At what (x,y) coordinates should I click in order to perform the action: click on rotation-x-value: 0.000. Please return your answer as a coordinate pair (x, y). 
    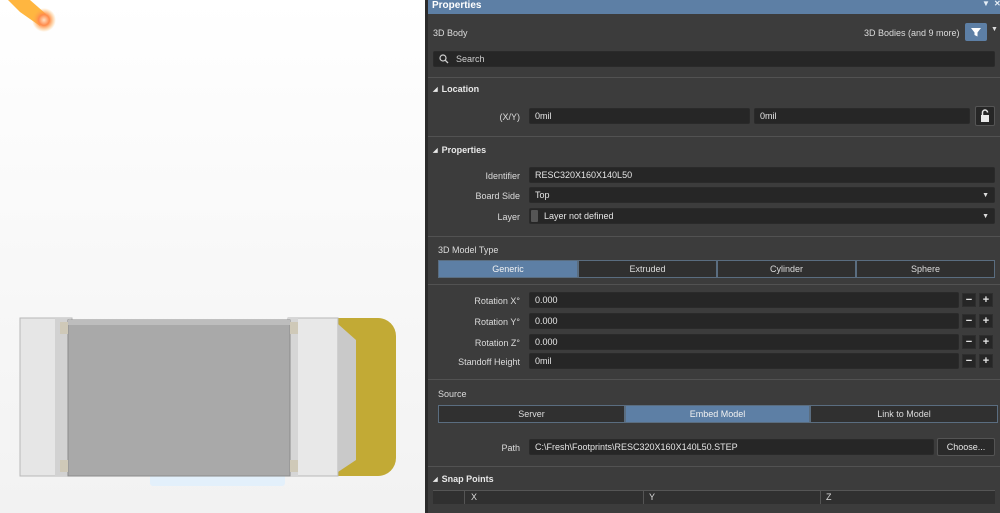
    Looking at the image, I should click on (546, 300).